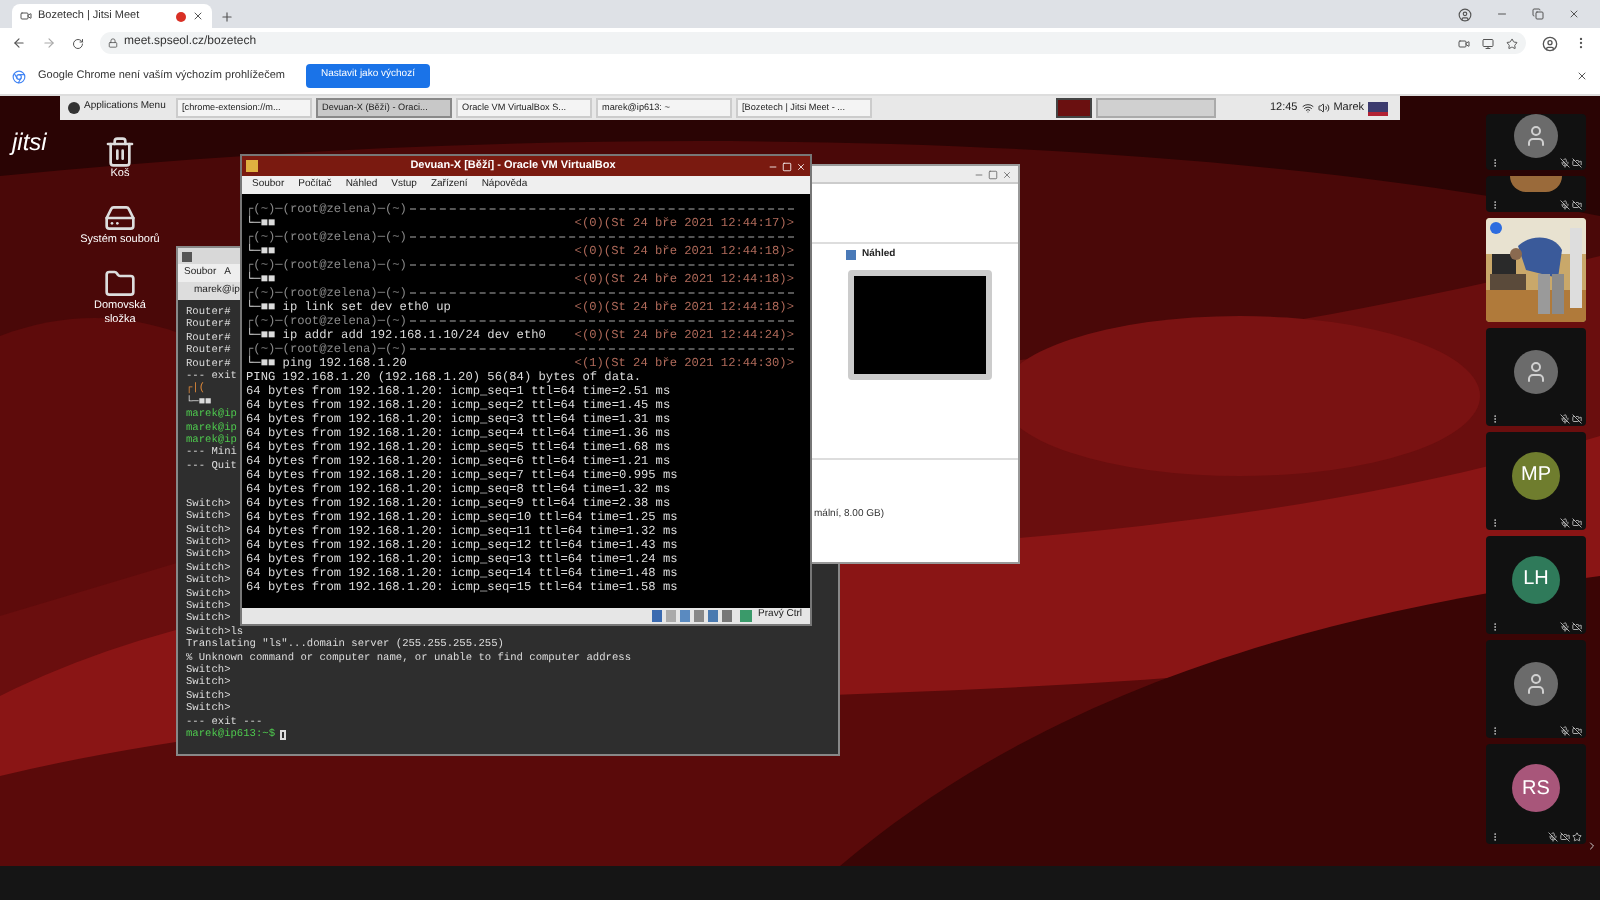  What do you see at coordinates (1582, 76) in the screenshot?
I see `close-infobar-icon` at bounding box center [1582, 76].